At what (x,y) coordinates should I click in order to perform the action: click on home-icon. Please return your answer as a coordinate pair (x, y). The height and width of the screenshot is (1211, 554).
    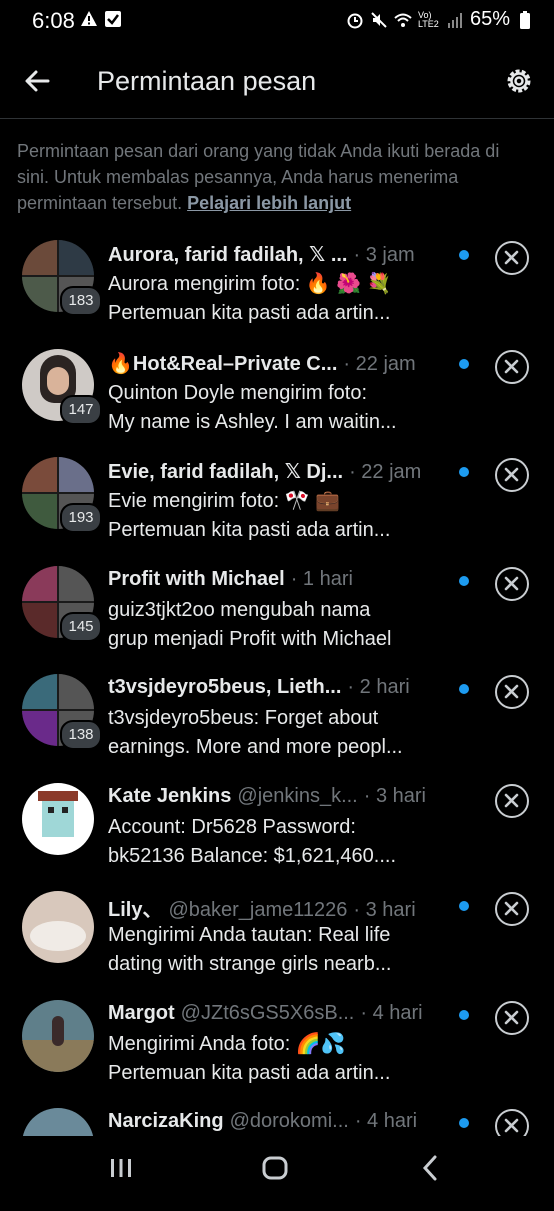
    Looking at the image, I should click on (275, 1168).